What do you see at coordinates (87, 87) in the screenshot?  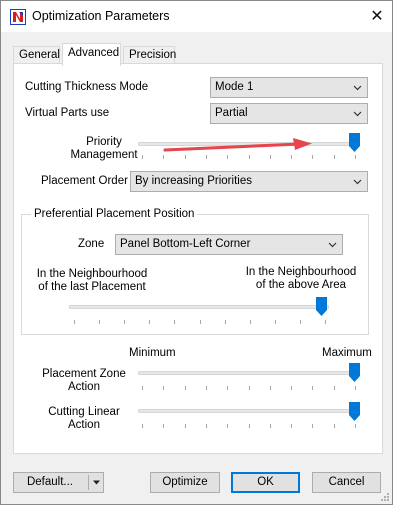 I see `cutting-thickness-mode-label: Cutting Thickness Mode` at bounding box center [87, 87].